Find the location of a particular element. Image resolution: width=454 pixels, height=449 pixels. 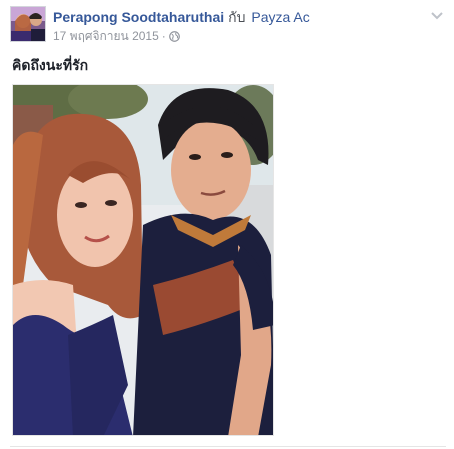

globe-icon is located at coordinates (174, 38).